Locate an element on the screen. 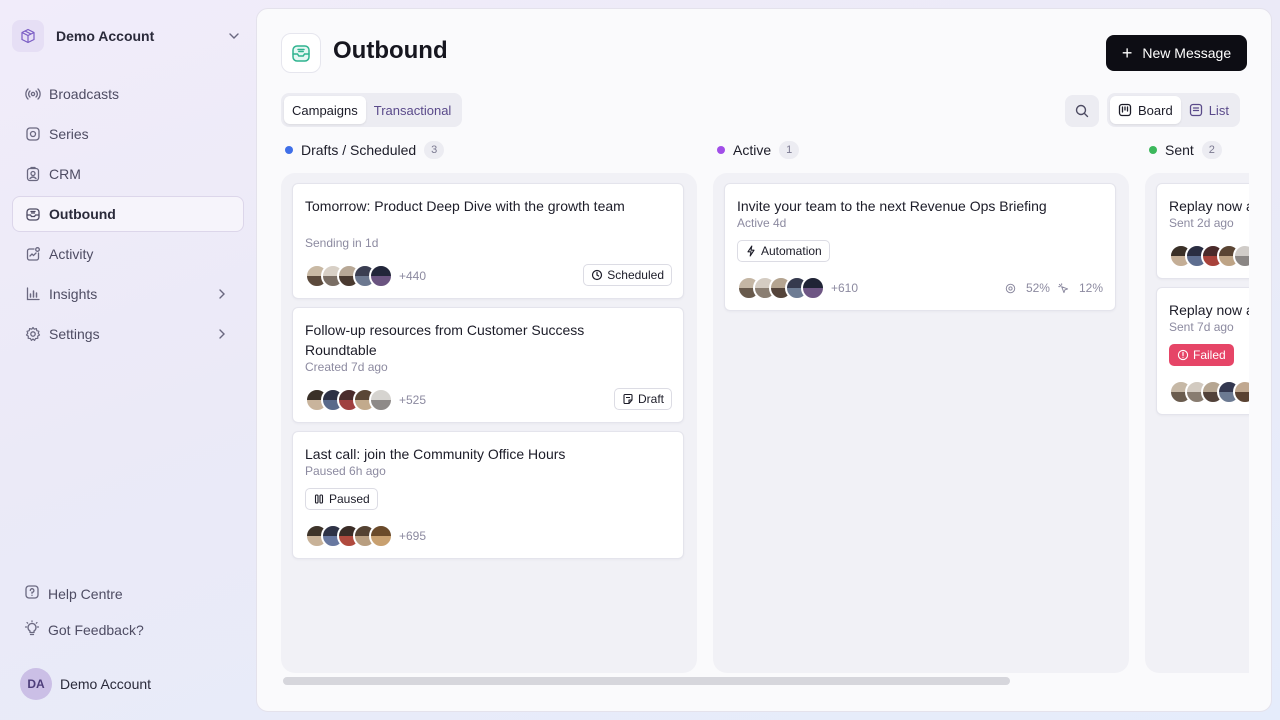 The height and width of the screenshot is (720, 1280). chevron-down-icon is located at coordinates (234, 36).